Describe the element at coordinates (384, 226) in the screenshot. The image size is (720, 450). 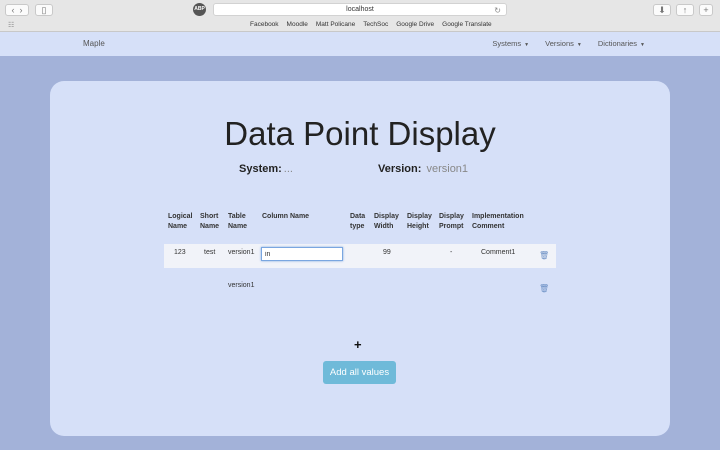
I see `header-line: Width` at that location.